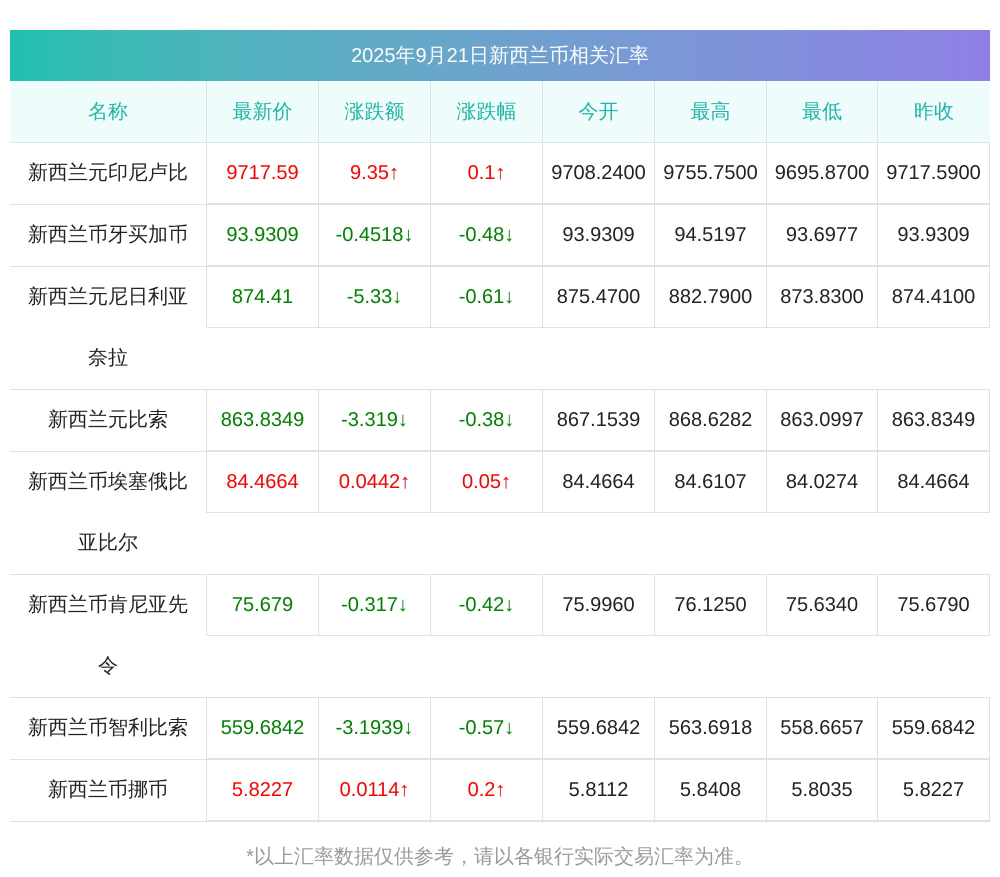 The height and width of the screenshot is (877, 1000). I want to click on table-cell: 9755.7500, so click(710, 173).